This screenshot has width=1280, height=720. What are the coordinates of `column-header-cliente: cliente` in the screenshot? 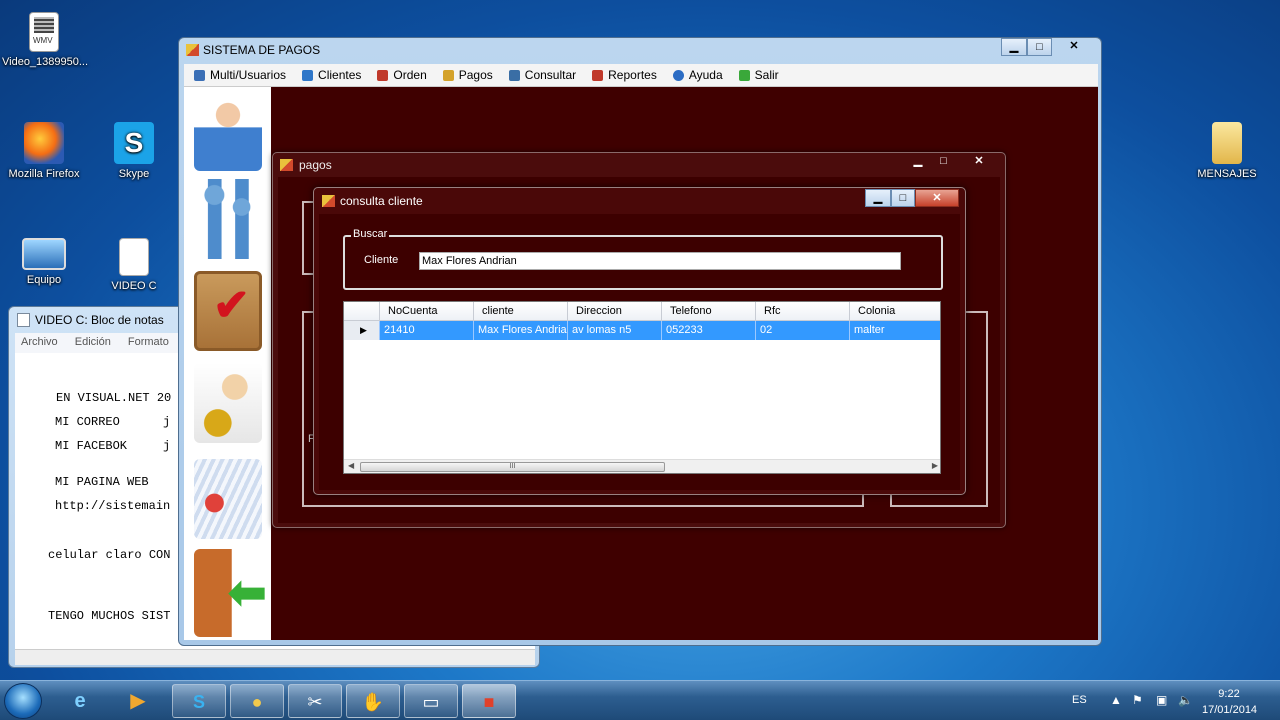 It's located at (521, 311).